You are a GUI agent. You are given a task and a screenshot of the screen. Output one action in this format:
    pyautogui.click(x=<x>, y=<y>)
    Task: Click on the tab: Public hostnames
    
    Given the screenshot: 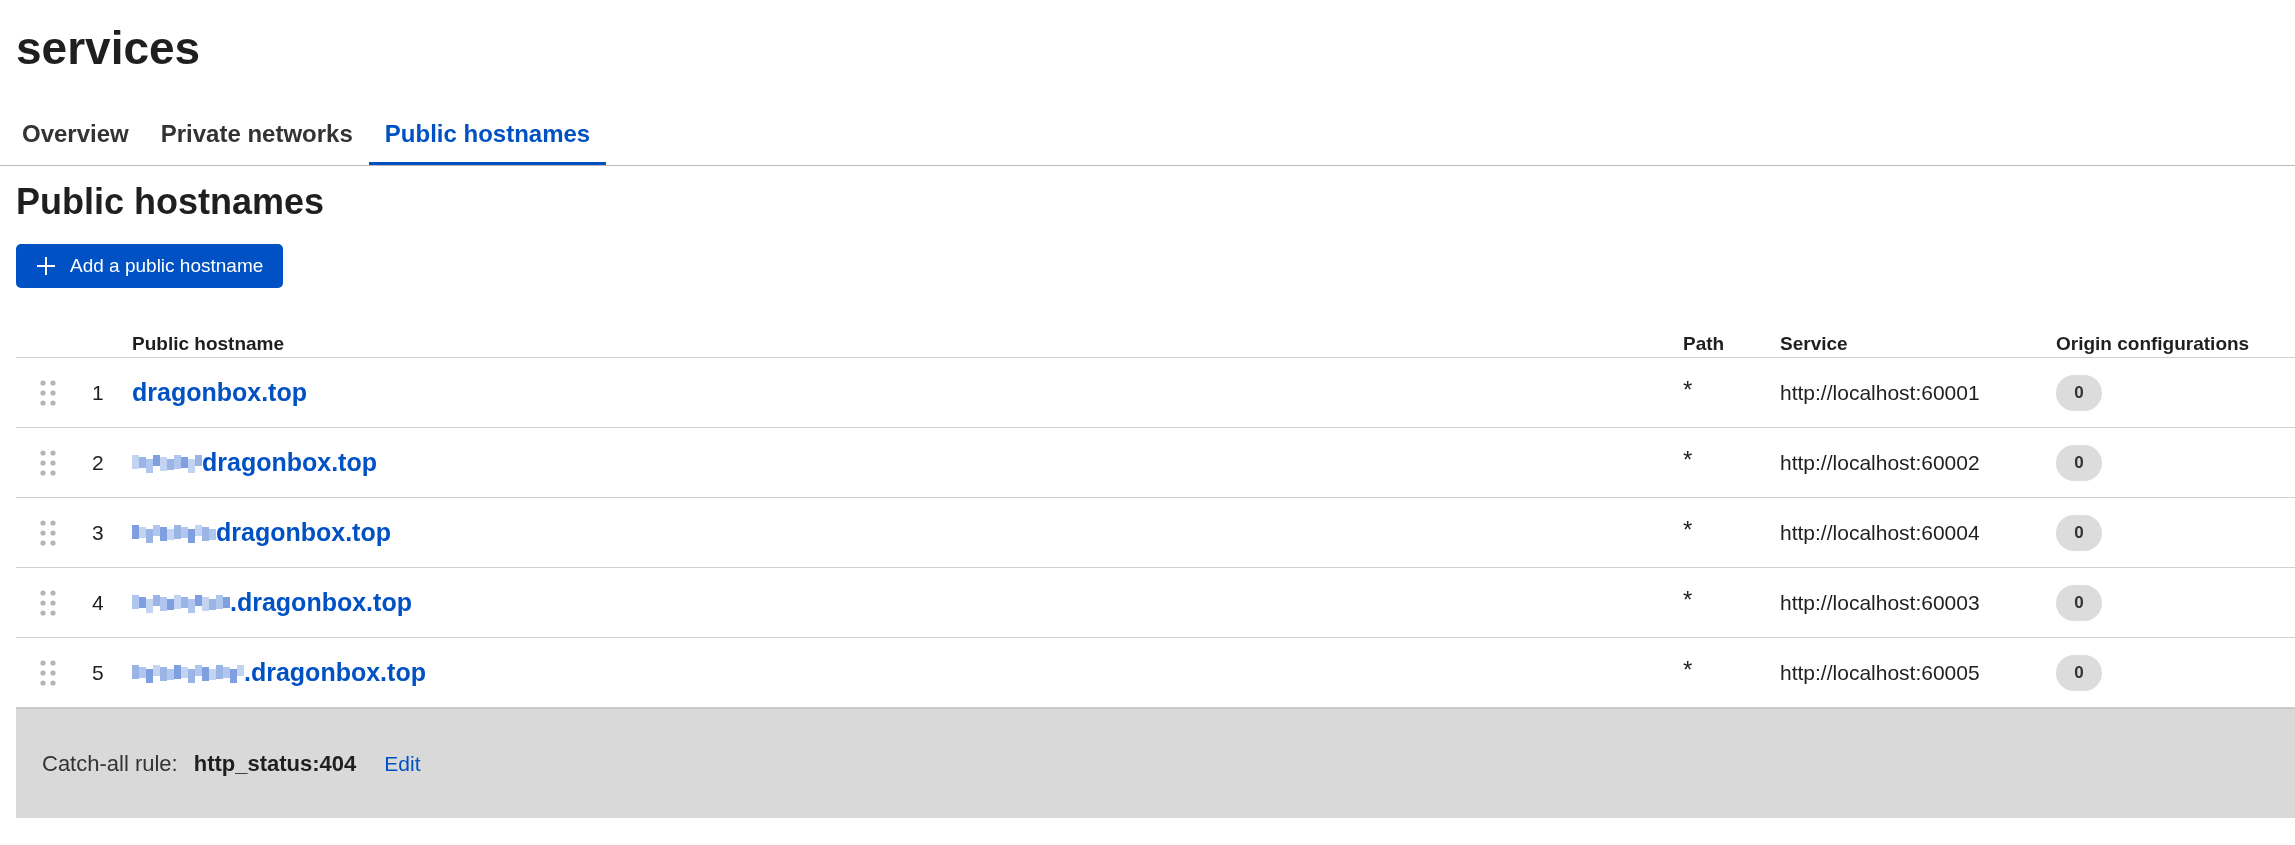 What is the action you would take?
    pyautogui.click(x=487, y=140)
    